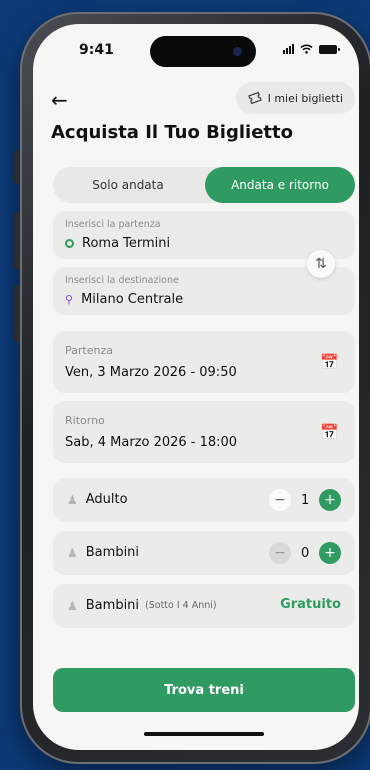 The height and width of the screenshot is (770, 370). What do you see at coordinates (17, 167) in the screenshot?
I see `phone-side-button` at bounding box center [17, 167].